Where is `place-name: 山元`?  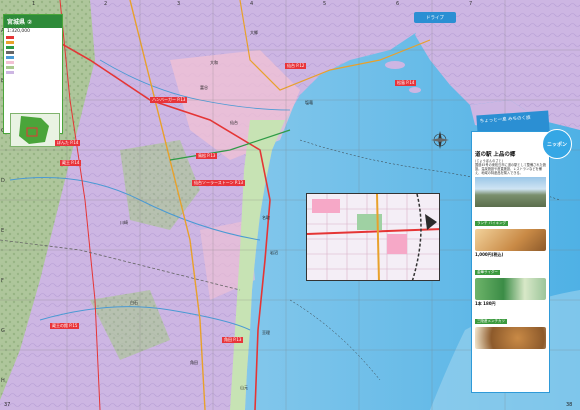
place-name: 山元 is located at coordinates (244, 387).